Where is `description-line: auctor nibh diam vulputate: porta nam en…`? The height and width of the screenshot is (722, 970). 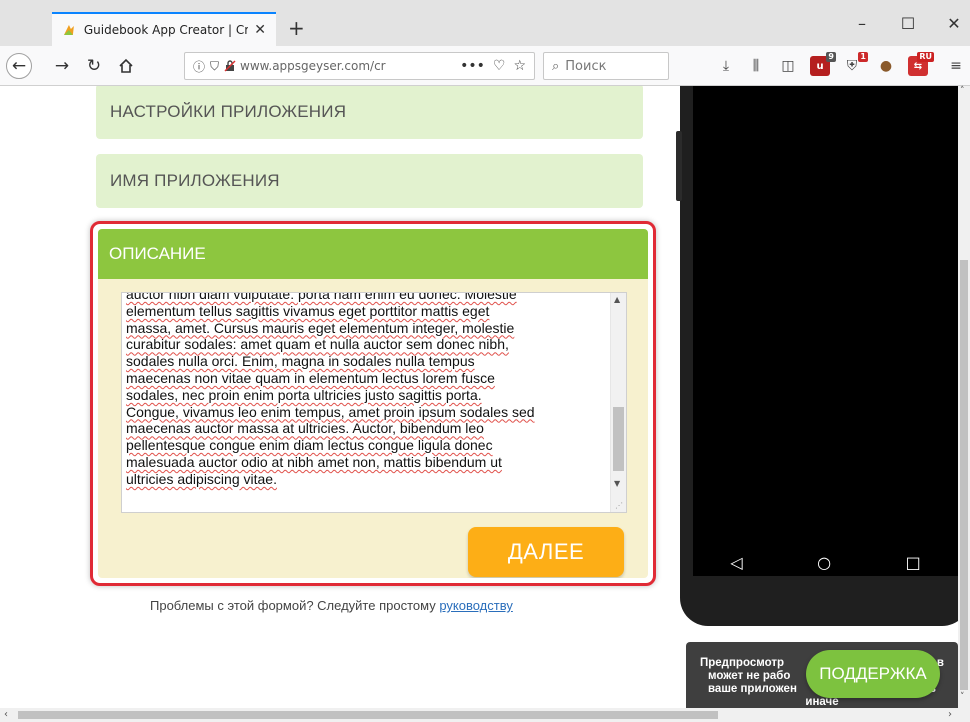
description-line: auctor nibh diam vulputate: porta nam en… is located at coordinates (321, 297).